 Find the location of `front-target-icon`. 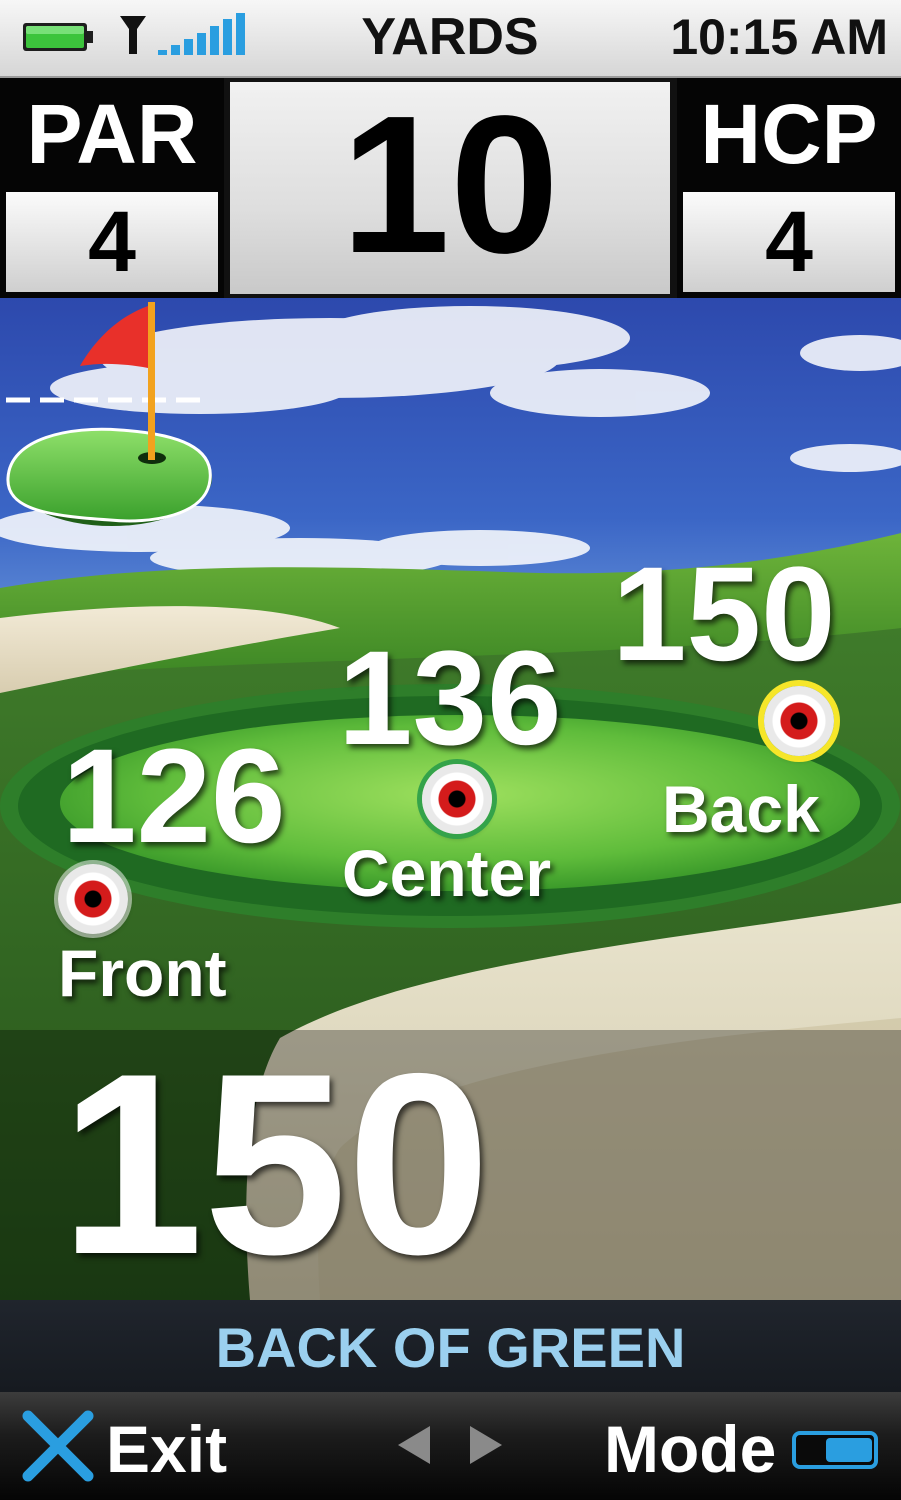

front-target-icon is located at coordinates (93, 899).